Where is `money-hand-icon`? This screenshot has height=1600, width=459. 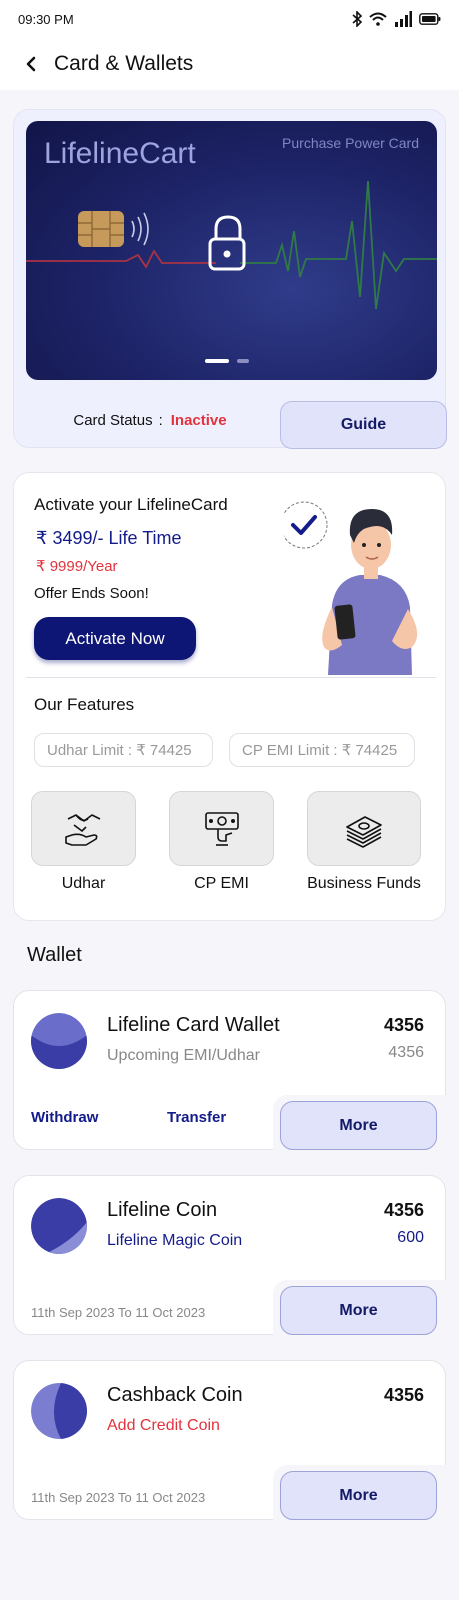 money-hand-icon is located at coordinates (221, 828).